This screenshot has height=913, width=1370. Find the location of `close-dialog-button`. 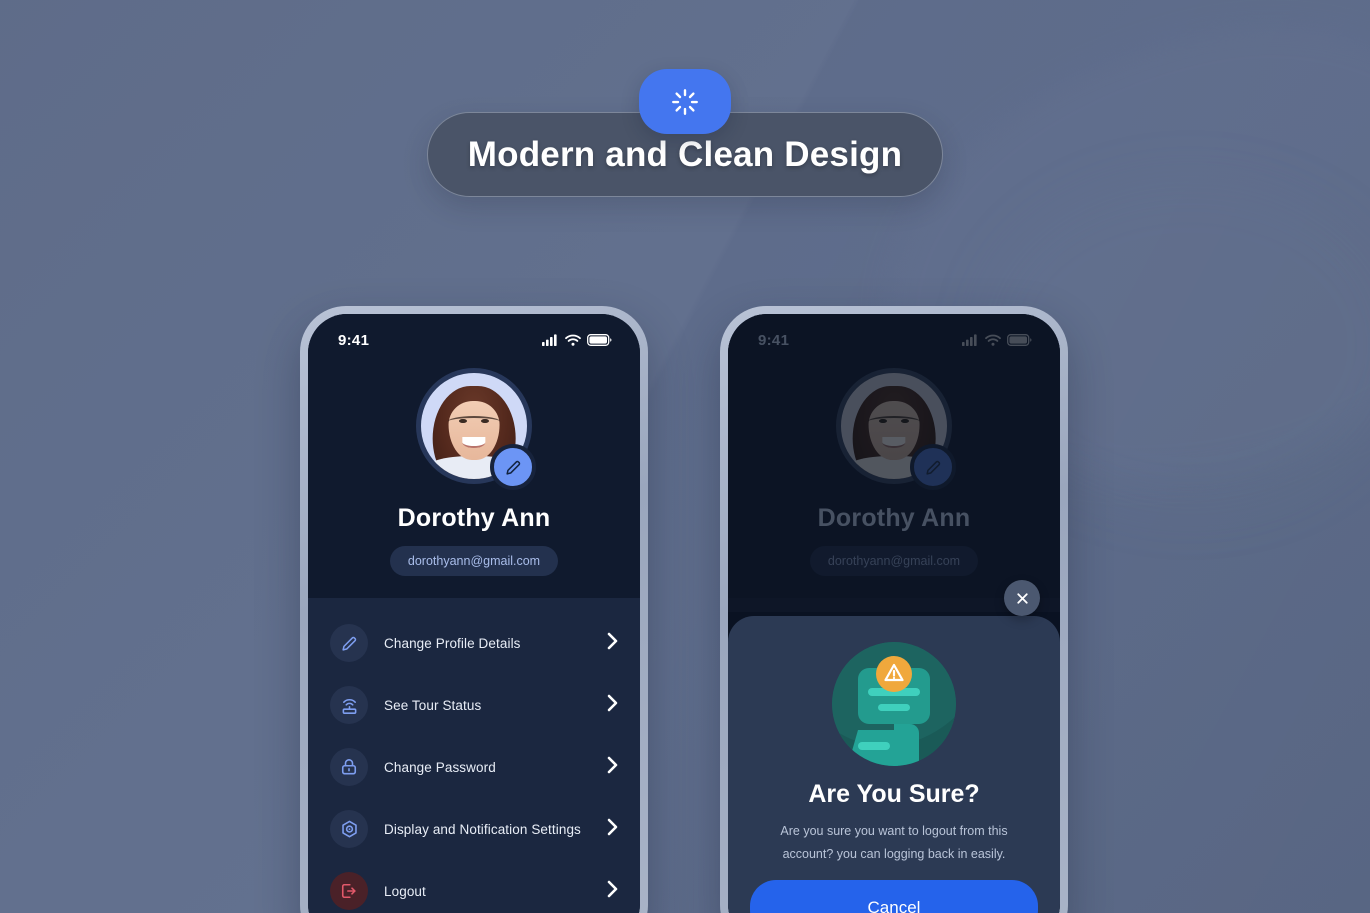

close-dialog-button is located at coordinates (1022, 598).